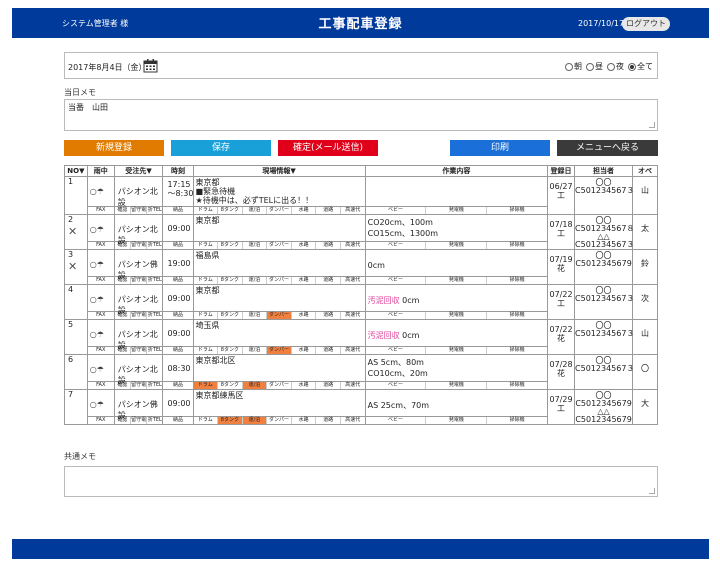  Describe the element at coordinates (573, 66) in the screenshot. I see `time-radio: 朝` at that location.